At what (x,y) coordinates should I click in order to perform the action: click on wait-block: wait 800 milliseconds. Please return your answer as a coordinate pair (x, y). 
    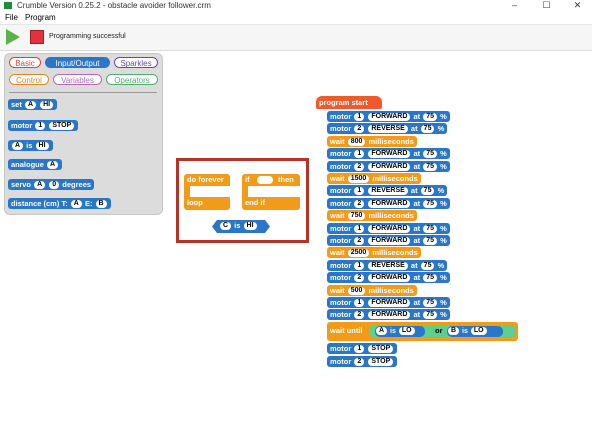
    Looking at the image, I should click on (372, 141).